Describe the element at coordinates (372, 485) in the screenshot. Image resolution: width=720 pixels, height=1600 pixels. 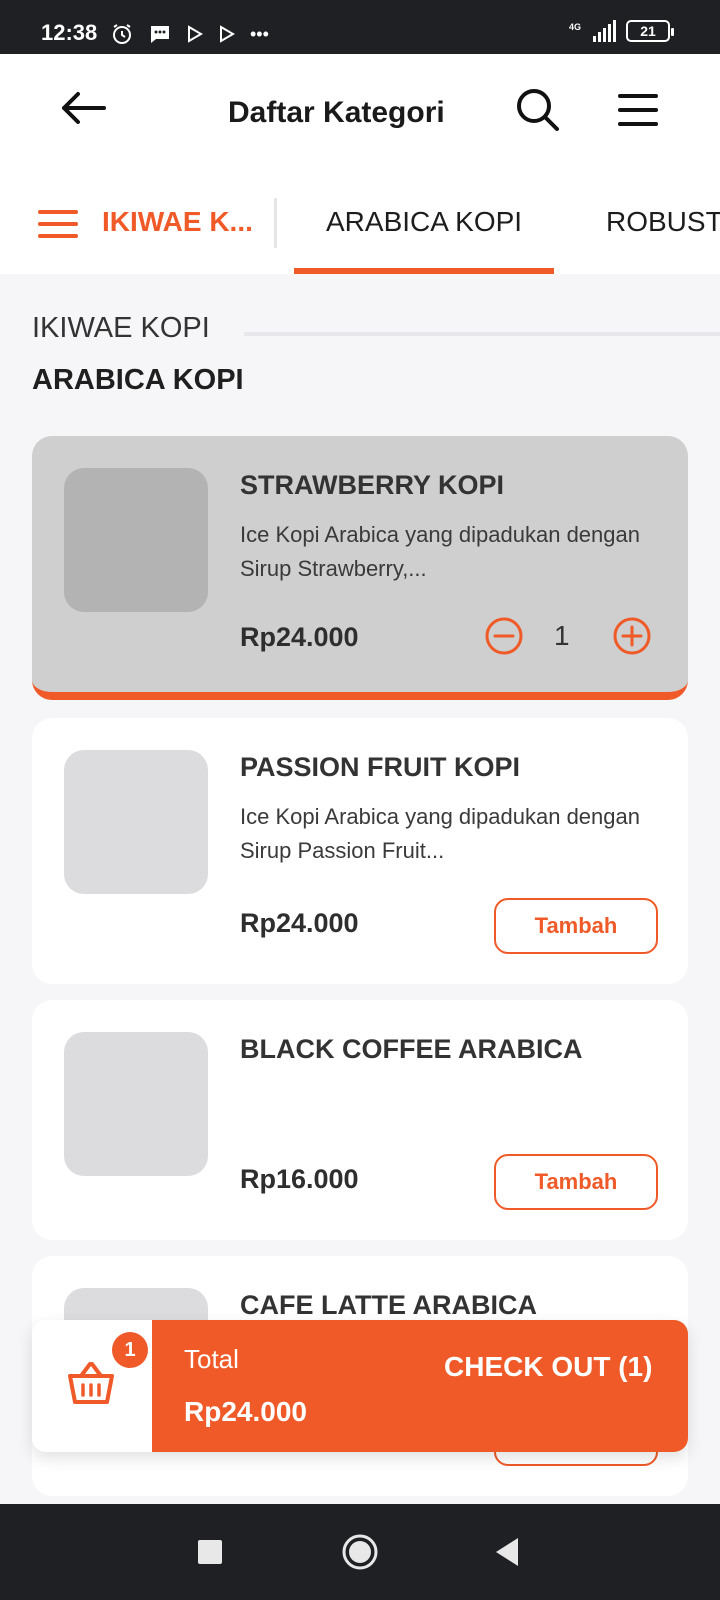
I see `product-name: STRAWBERRY KOPI` at that location.